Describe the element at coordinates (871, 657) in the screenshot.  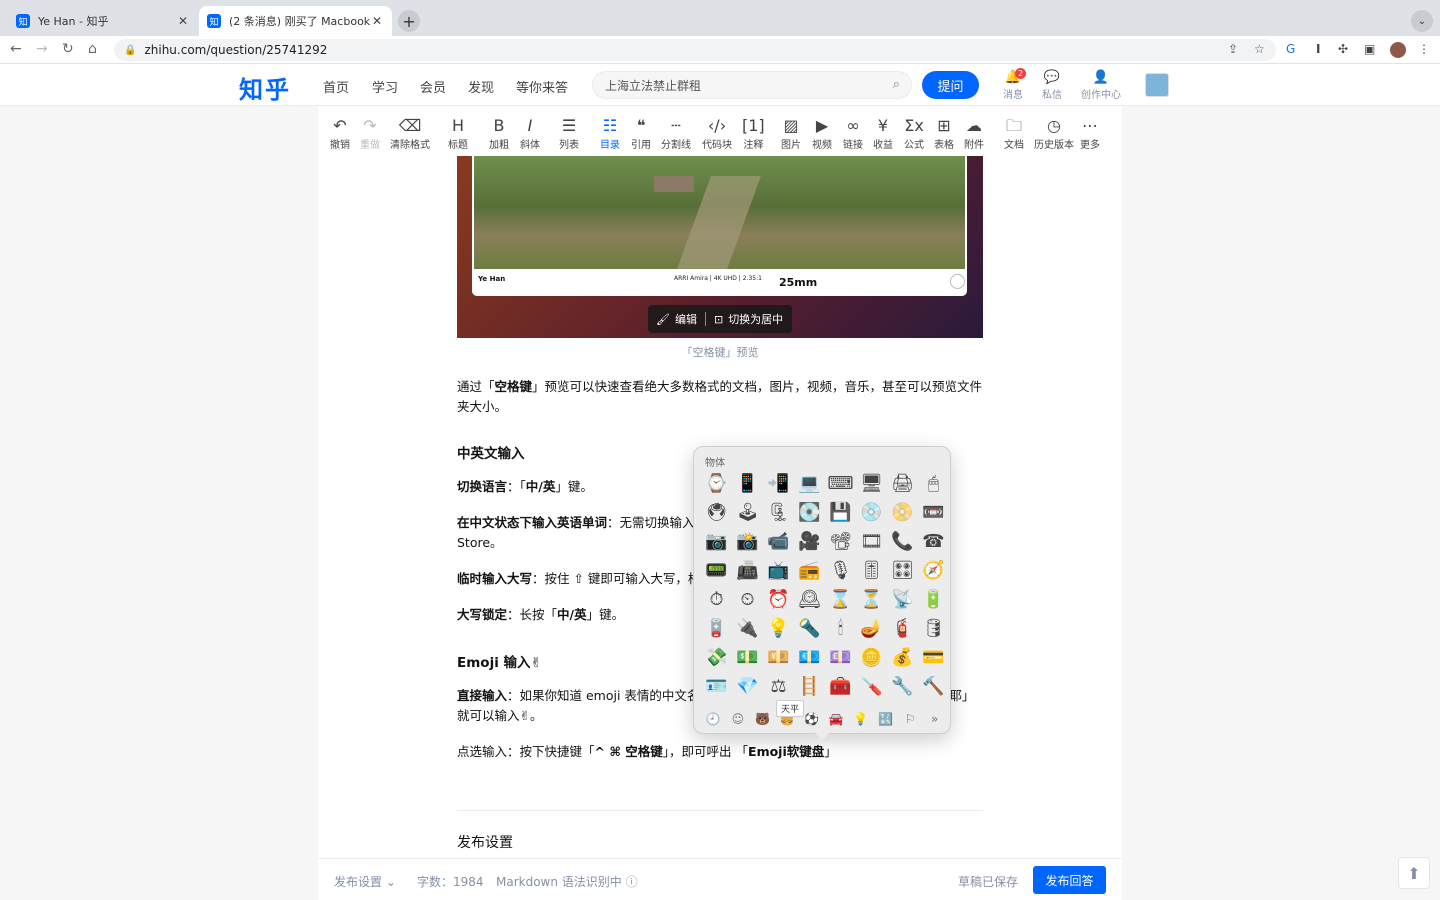
I see `emoji-cell: 🪙` at that location.